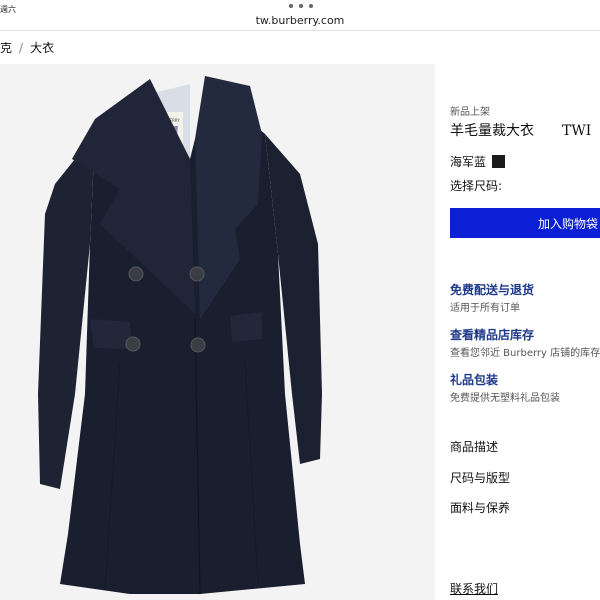 This screenshot has height=600, width=600. What do you see at coordinates (525, 353) in the screenshot?
I see `store-stock-subtitle: 查看您邻近 Burberry 店铺的库存` at bounding box center [525, 353].